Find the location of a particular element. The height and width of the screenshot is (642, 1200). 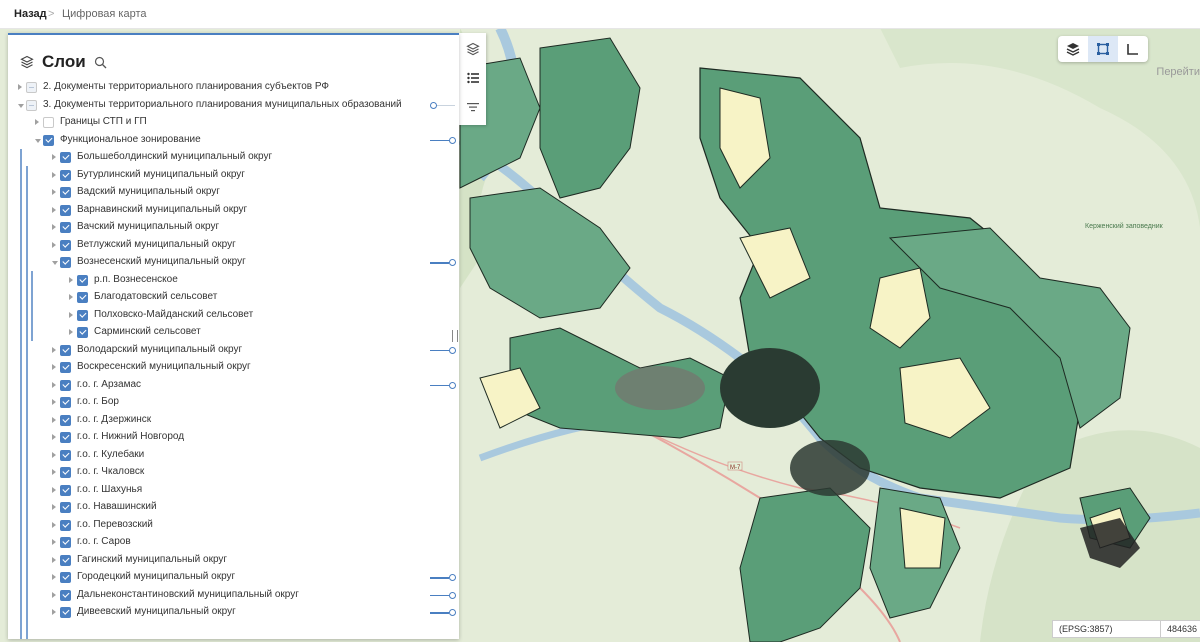

legend-tab-button is located at coordinates (472, 77).